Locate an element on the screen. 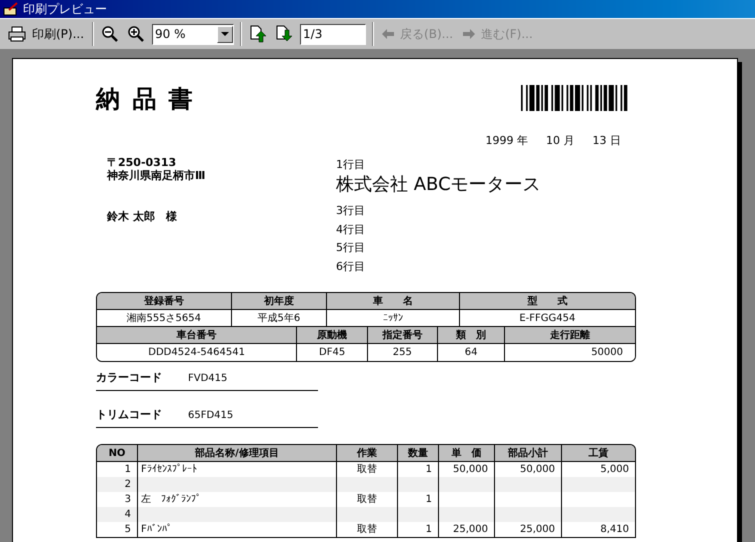 Image resolution: width=755 pixels, height=542 pixels. column-header: 部品小計 is located at coordinates (528, 453).